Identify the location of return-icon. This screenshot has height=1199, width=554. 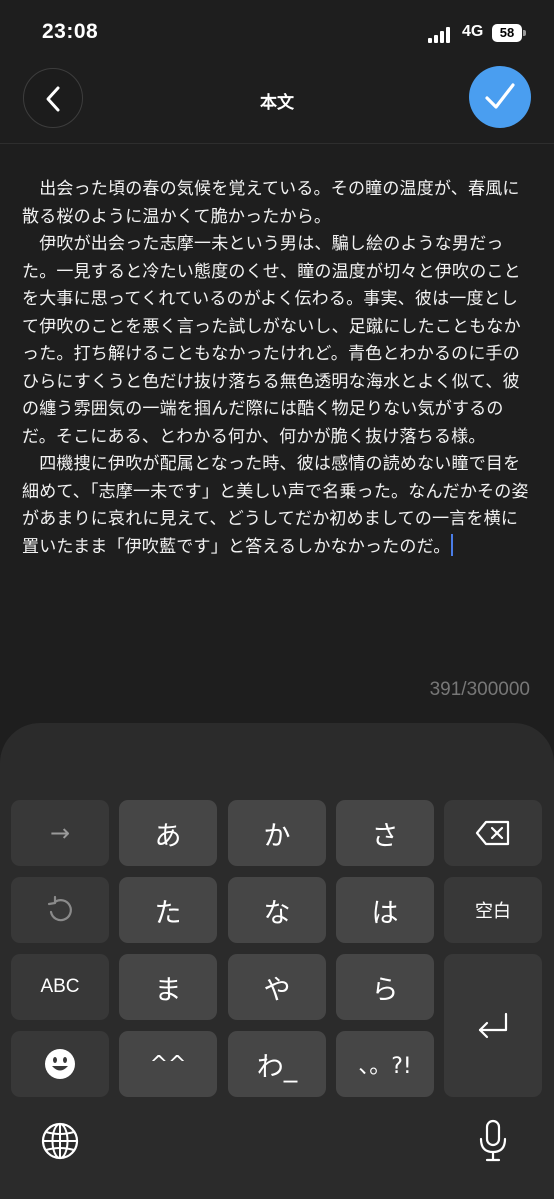
(493, 1025).